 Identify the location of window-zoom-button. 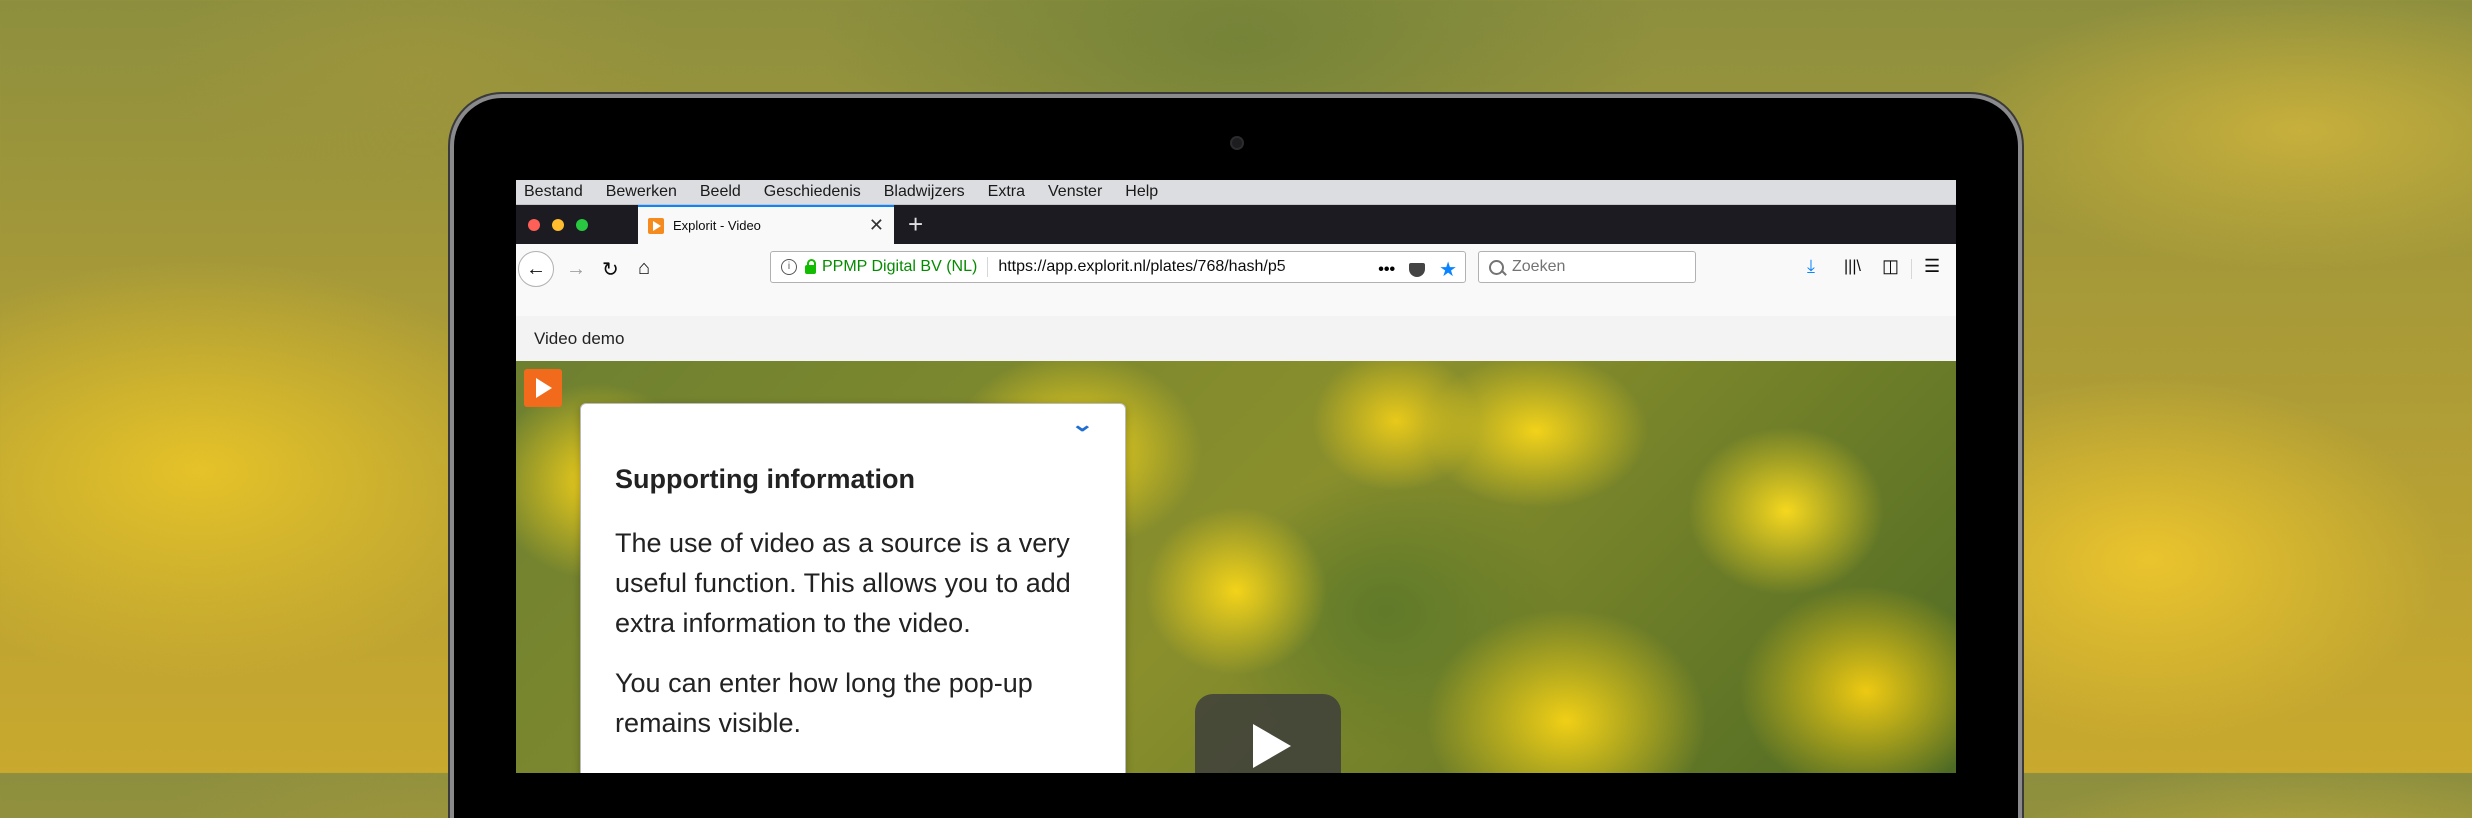
(582, 225).